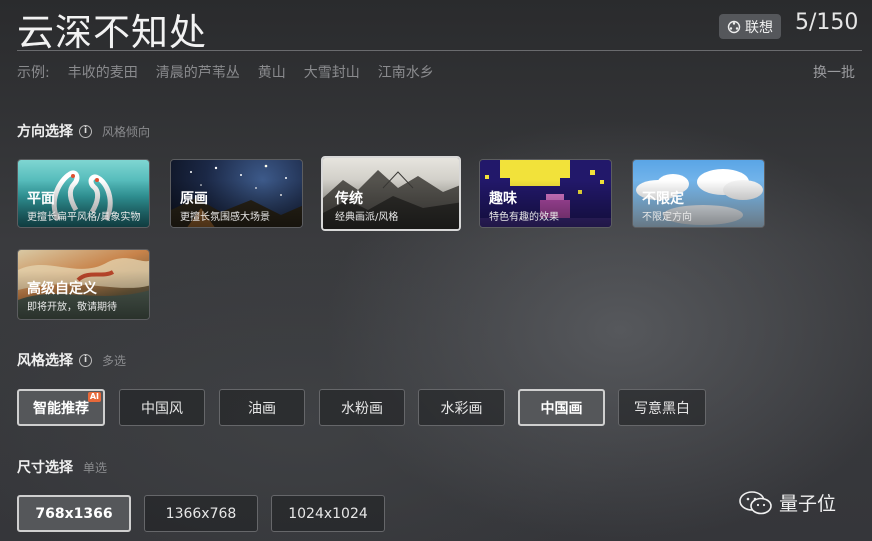 Image resolution: width=872 pixels, height=541 pixels. I want to click on refresh-examples-button: 换一批, so click(834, 72).